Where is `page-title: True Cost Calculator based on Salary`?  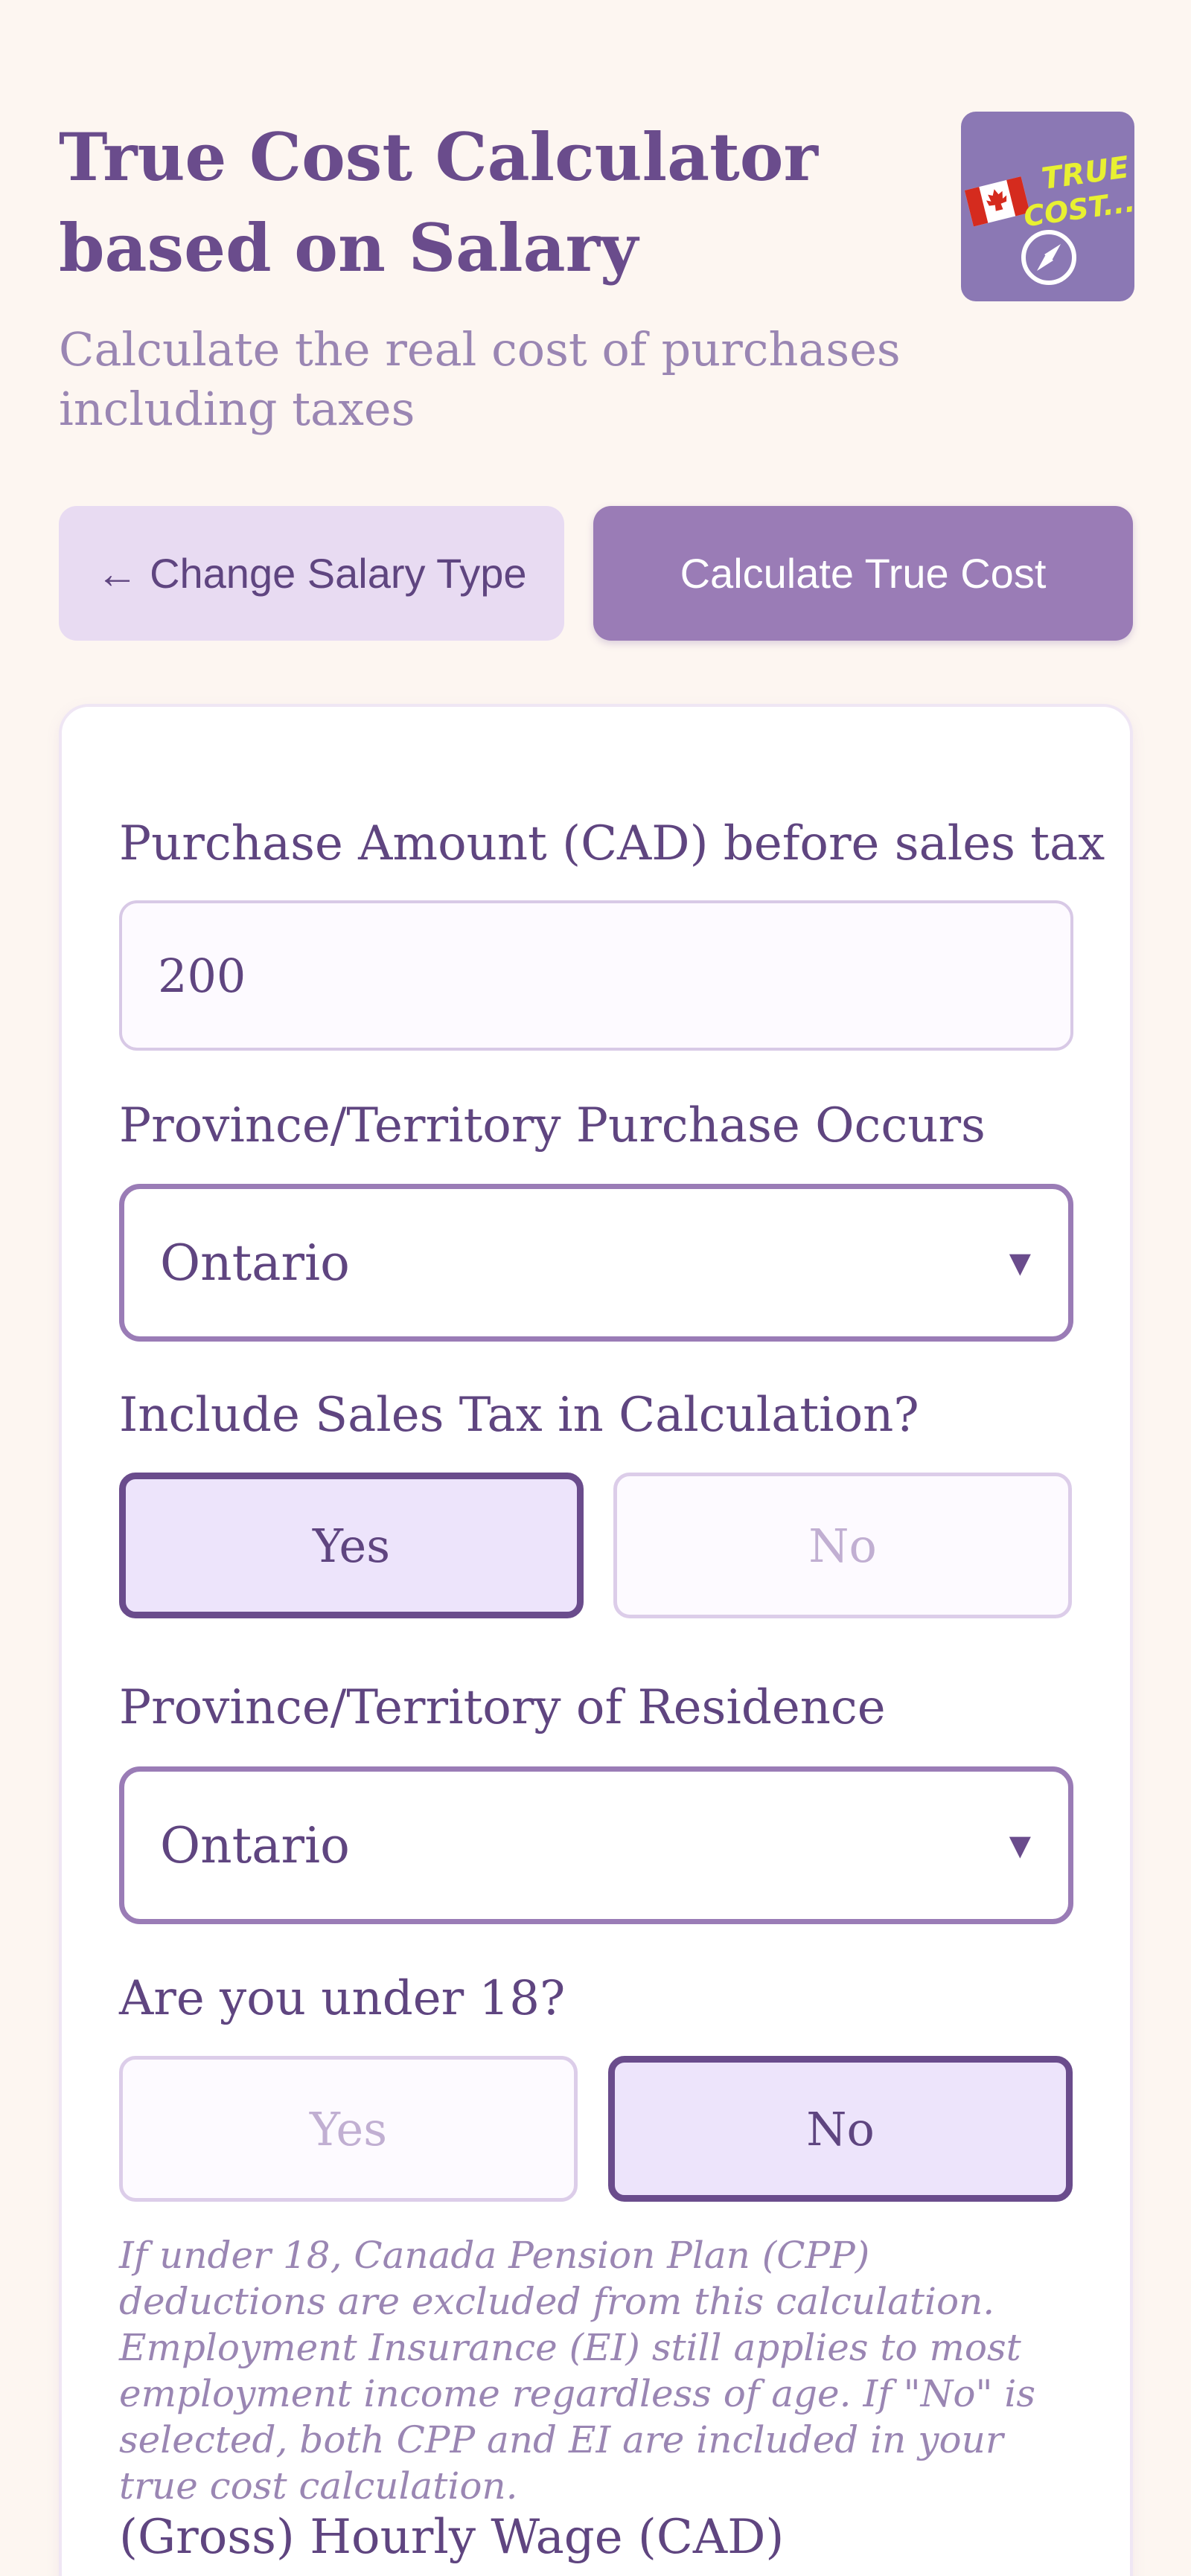
page-title: True Cost Calculator based on Salary is located at coordinates (439, 202).